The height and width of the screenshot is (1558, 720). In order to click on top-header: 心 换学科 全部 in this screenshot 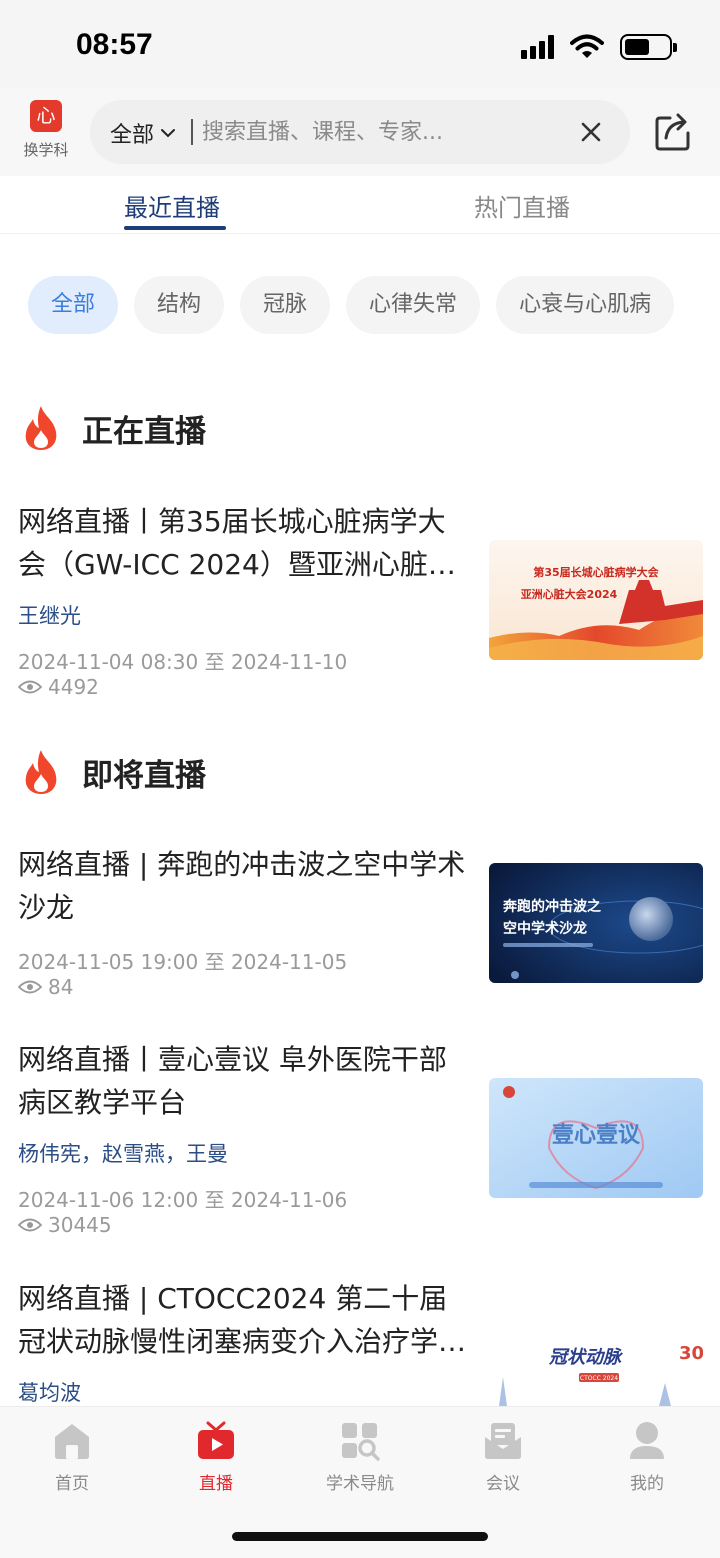, I will do `click(360, 132)`.